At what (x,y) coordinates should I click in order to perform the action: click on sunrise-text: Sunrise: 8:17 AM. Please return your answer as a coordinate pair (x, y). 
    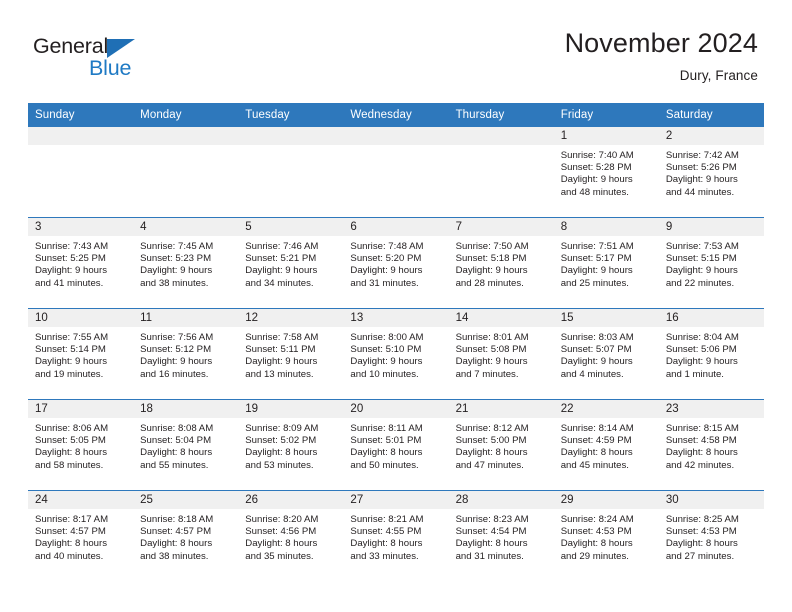
    Looking at the image, I should click on (72, 519).